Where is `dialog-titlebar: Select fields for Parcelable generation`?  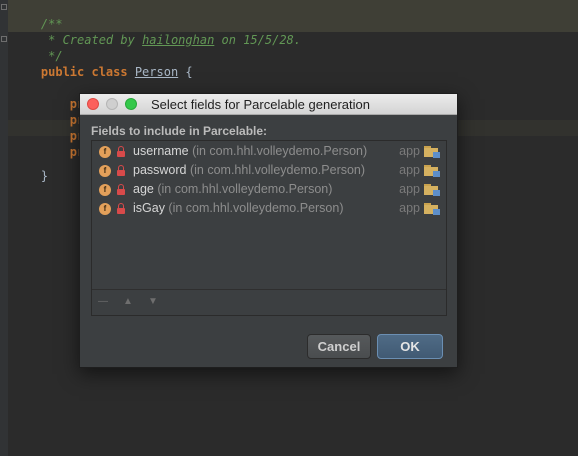 dialog-titlebar: Select fields for Parcelable generation is located at coordinates (268, 104).